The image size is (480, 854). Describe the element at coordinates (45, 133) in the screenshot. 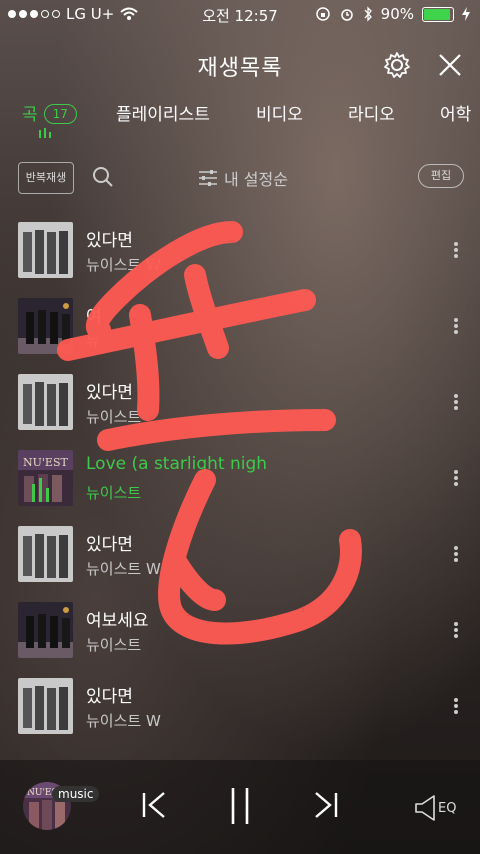

I see `equalizer-indicator-icon` at that location.